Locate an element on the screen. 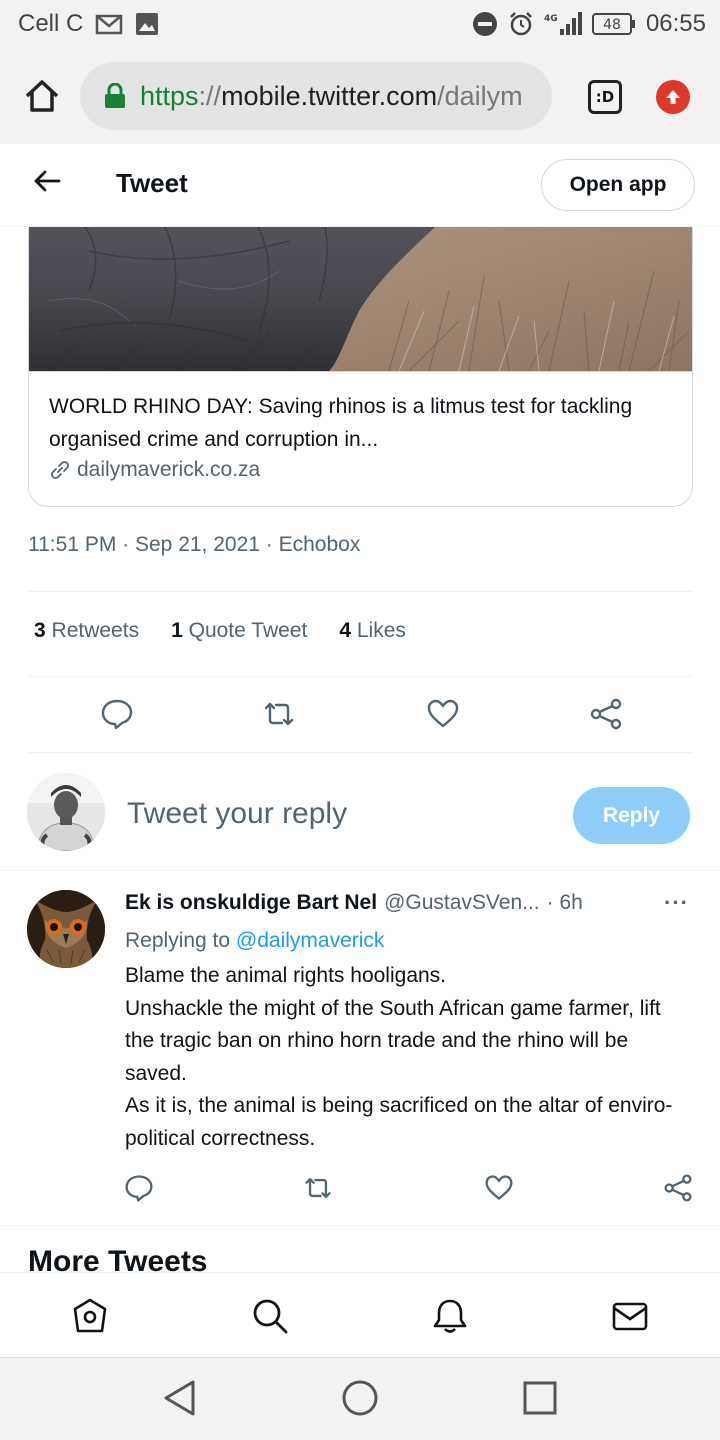 Image resolution: width=720 pixels, height=1440 pixels. replier-avatar is located at coordinates (66, 929).